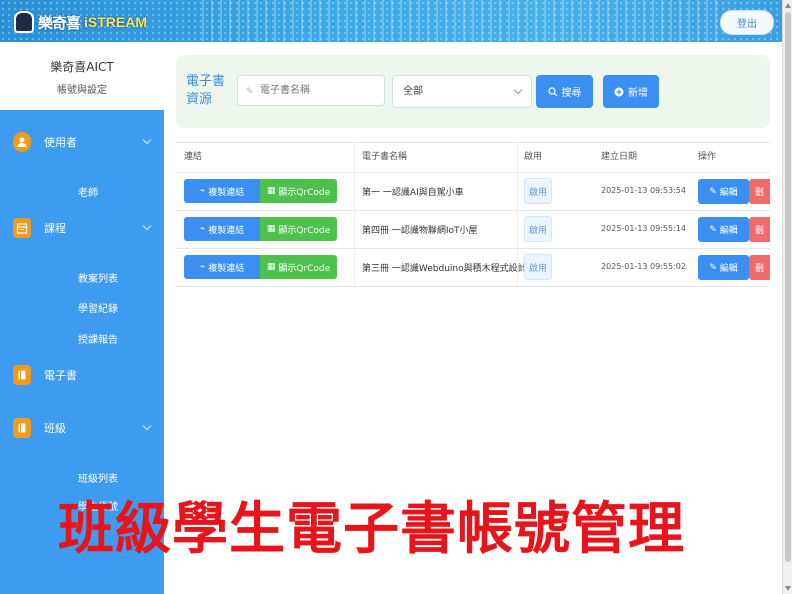 Image resolution: width=792 pixels, height=594 pixels. I want to click on scroll-up-arrow-icon, so click(788, 5).